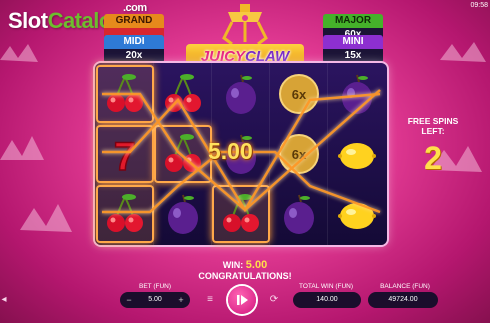 This screenshot has height=323, width=490. Describe the element at coordinates (155, 286) in the screenshot. I see `bet-label: BET (FUN)` at that location.